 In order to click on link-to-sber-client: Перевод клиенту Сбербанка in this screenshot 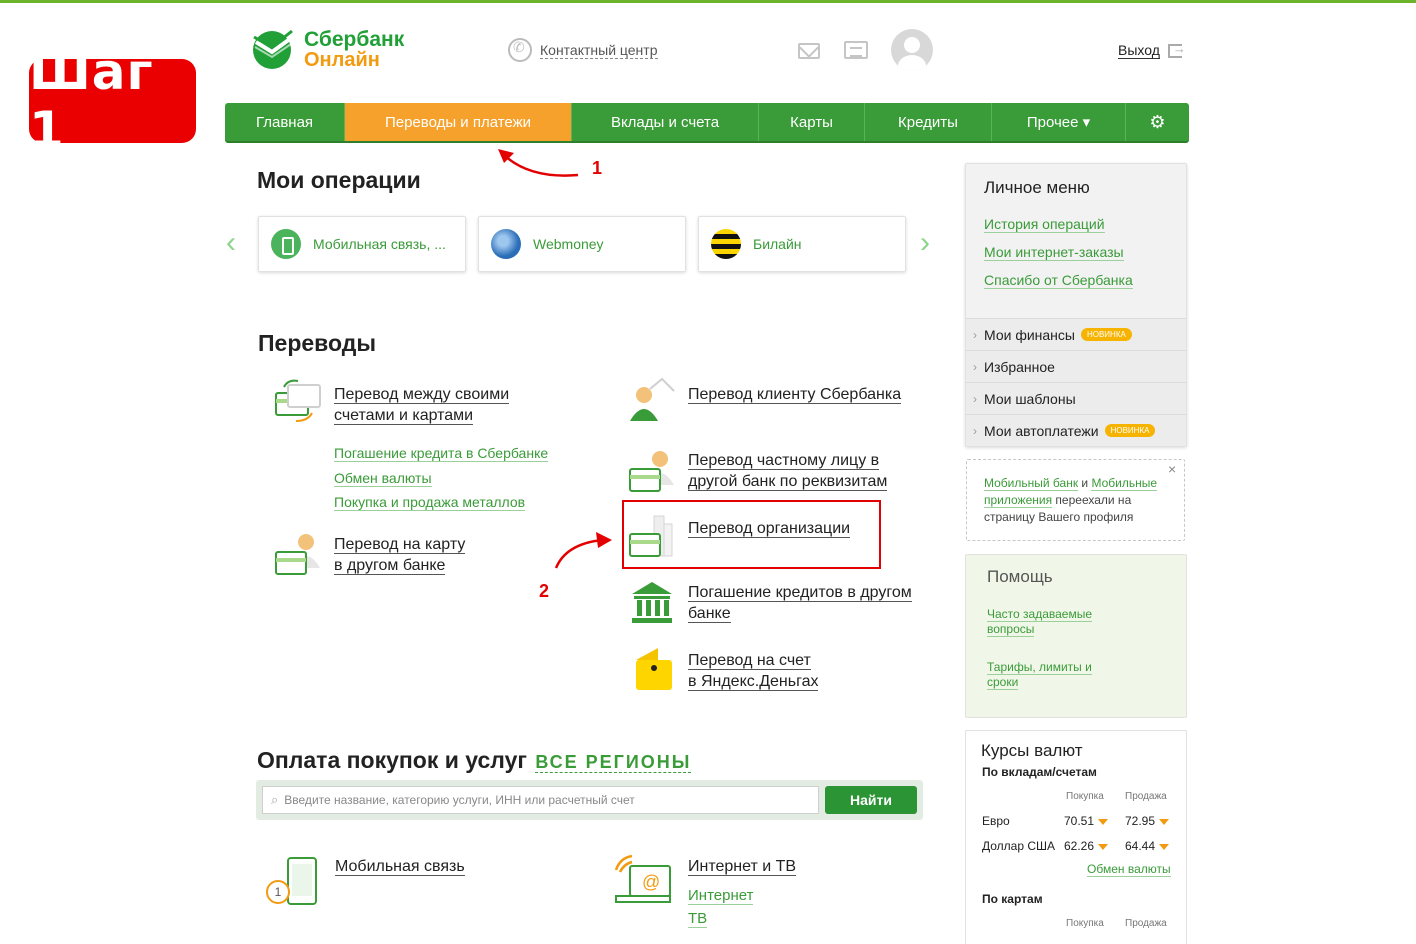, I will do `click(795, 394)`.